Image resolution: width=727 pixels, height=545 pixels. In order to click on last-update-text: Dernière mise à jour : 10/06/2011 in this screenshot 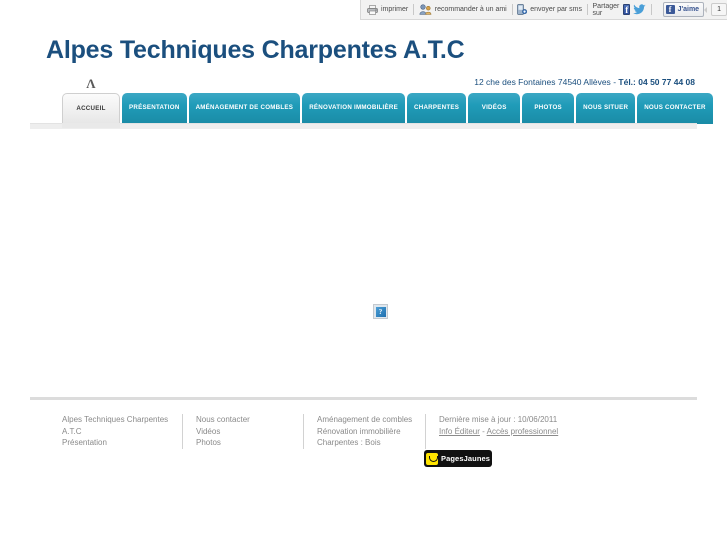, I will do `click(498, 419)`.